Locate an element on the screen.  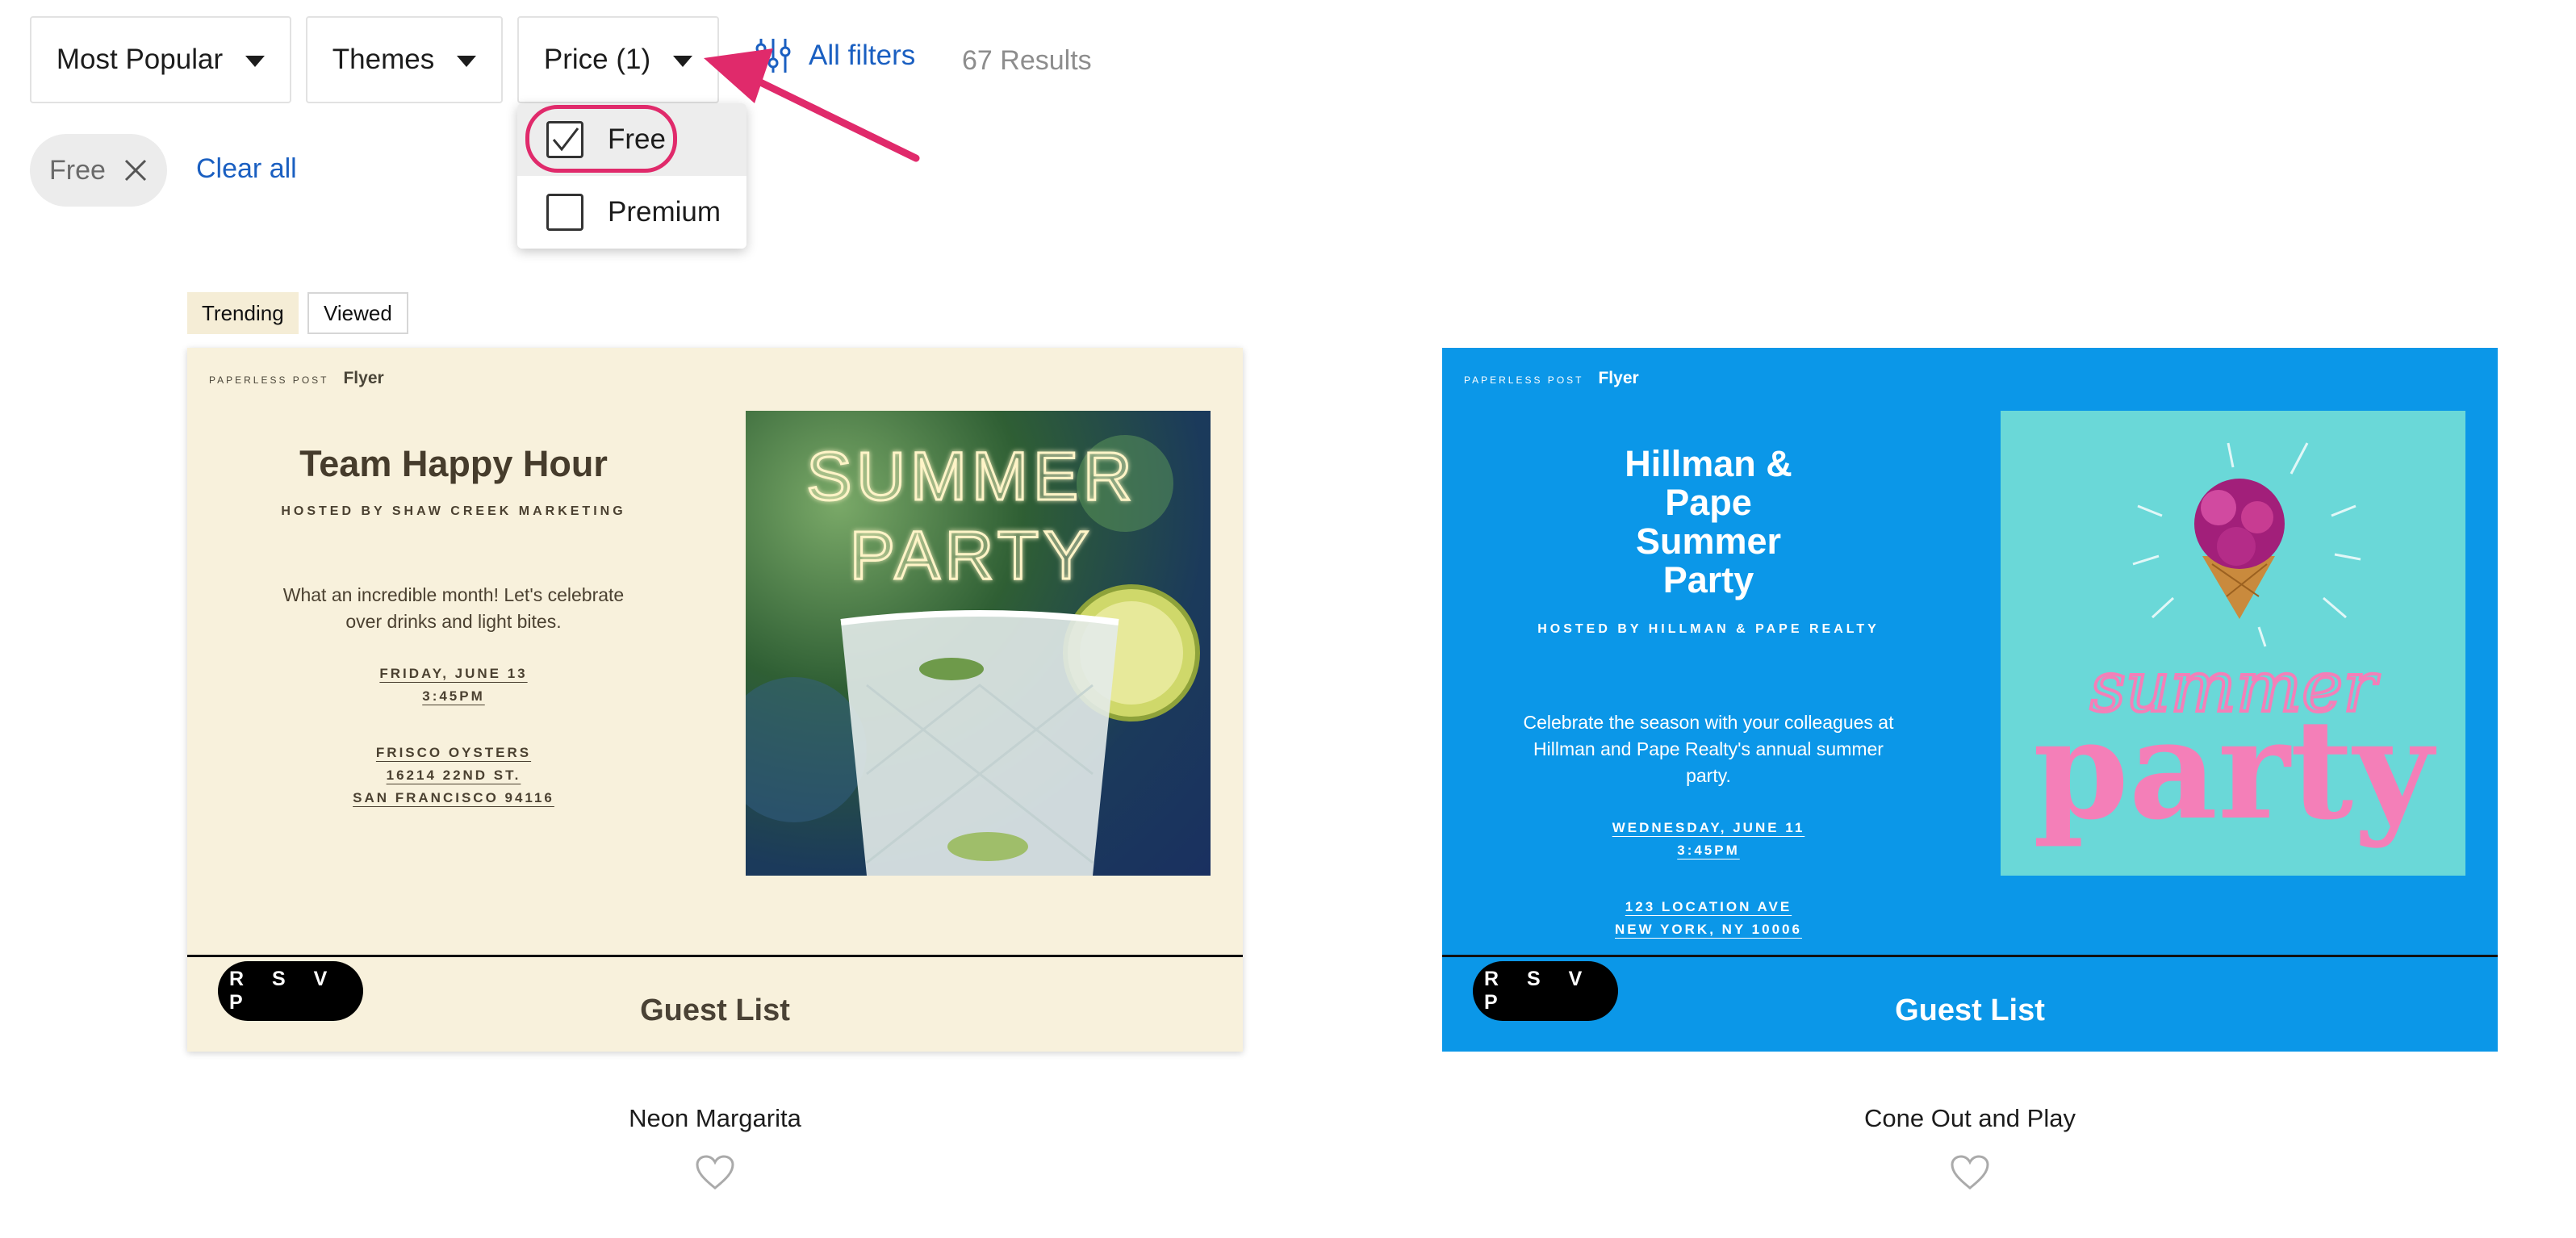
checkbox-unchecked is located at coordinates (564, 212).